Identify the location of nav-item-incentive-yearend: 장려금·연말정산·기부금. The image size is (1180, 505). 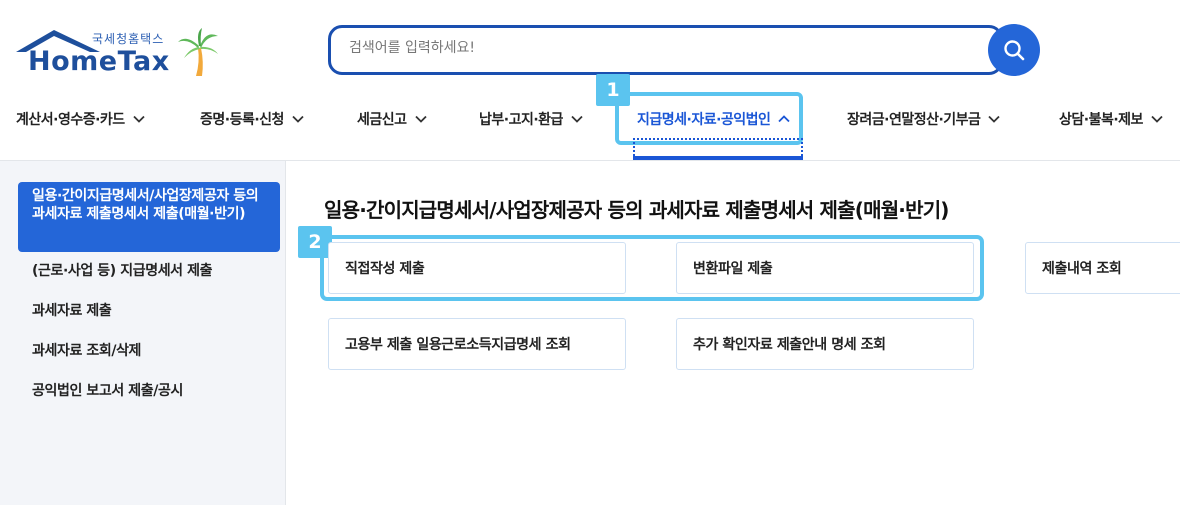
(924, 119).